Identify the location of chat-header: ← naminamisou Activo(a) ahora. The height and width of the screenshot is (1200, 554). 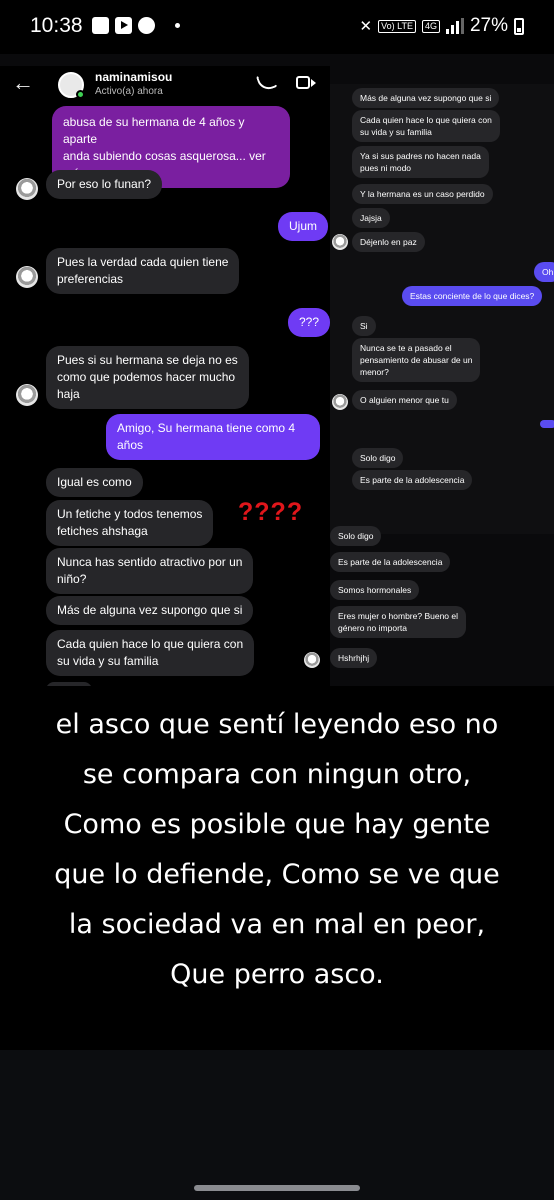
(165, 85).